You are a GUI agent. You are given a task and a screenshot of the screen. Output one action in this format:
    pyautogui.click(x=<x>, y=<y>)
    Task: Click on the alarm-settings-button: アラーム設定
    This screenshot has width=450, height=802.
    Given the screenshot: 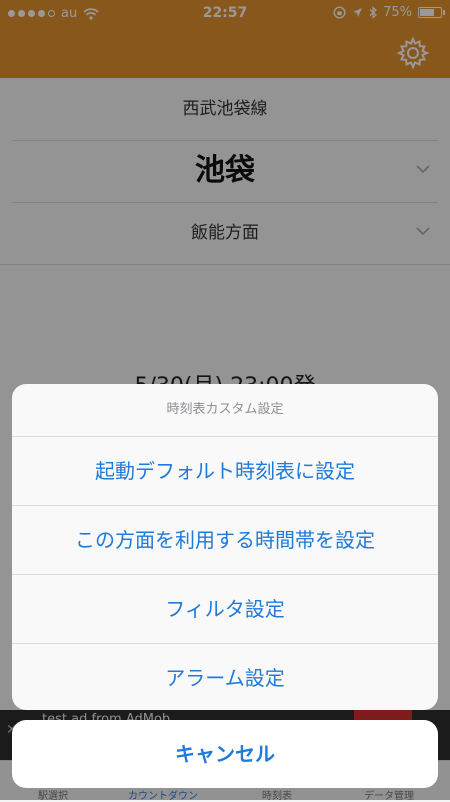 What is the action you would take?
    pyautogui.click(x=225, y=677)
    